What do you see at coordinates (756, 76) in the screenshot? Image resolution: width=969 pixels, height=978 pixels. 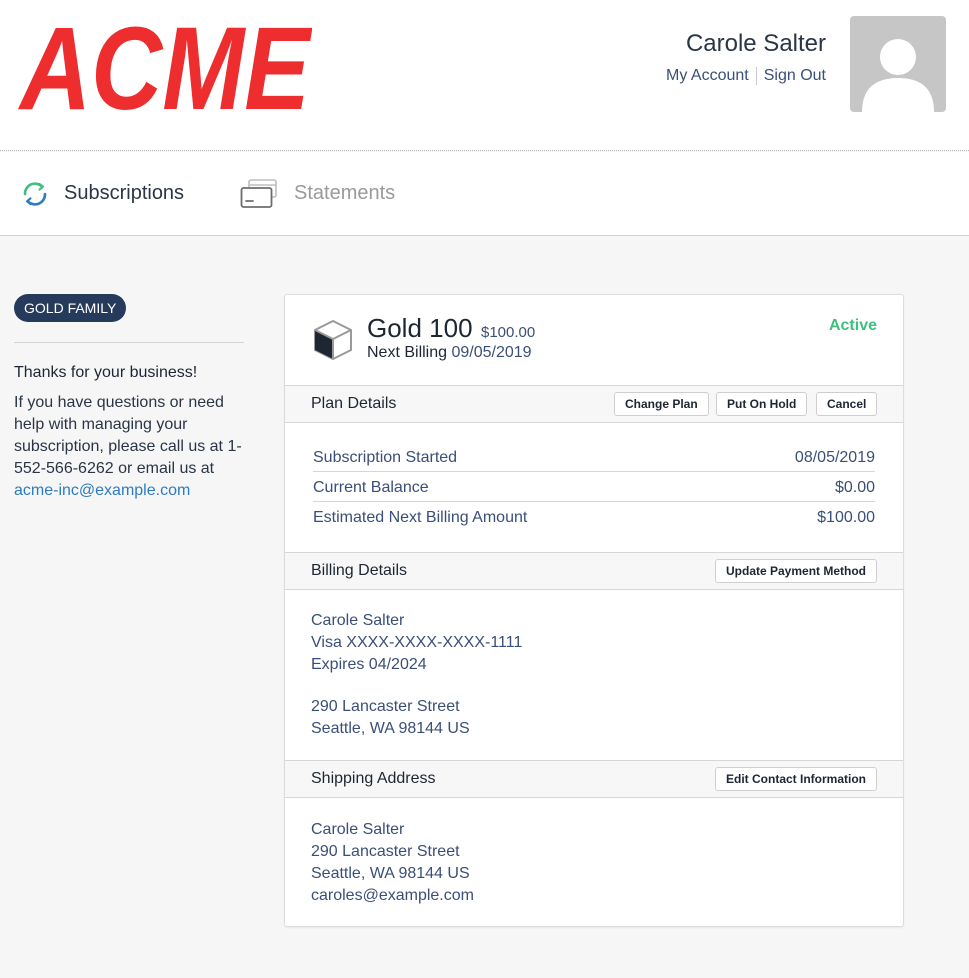 I see `link-divider` at bounding box center [756, 76].